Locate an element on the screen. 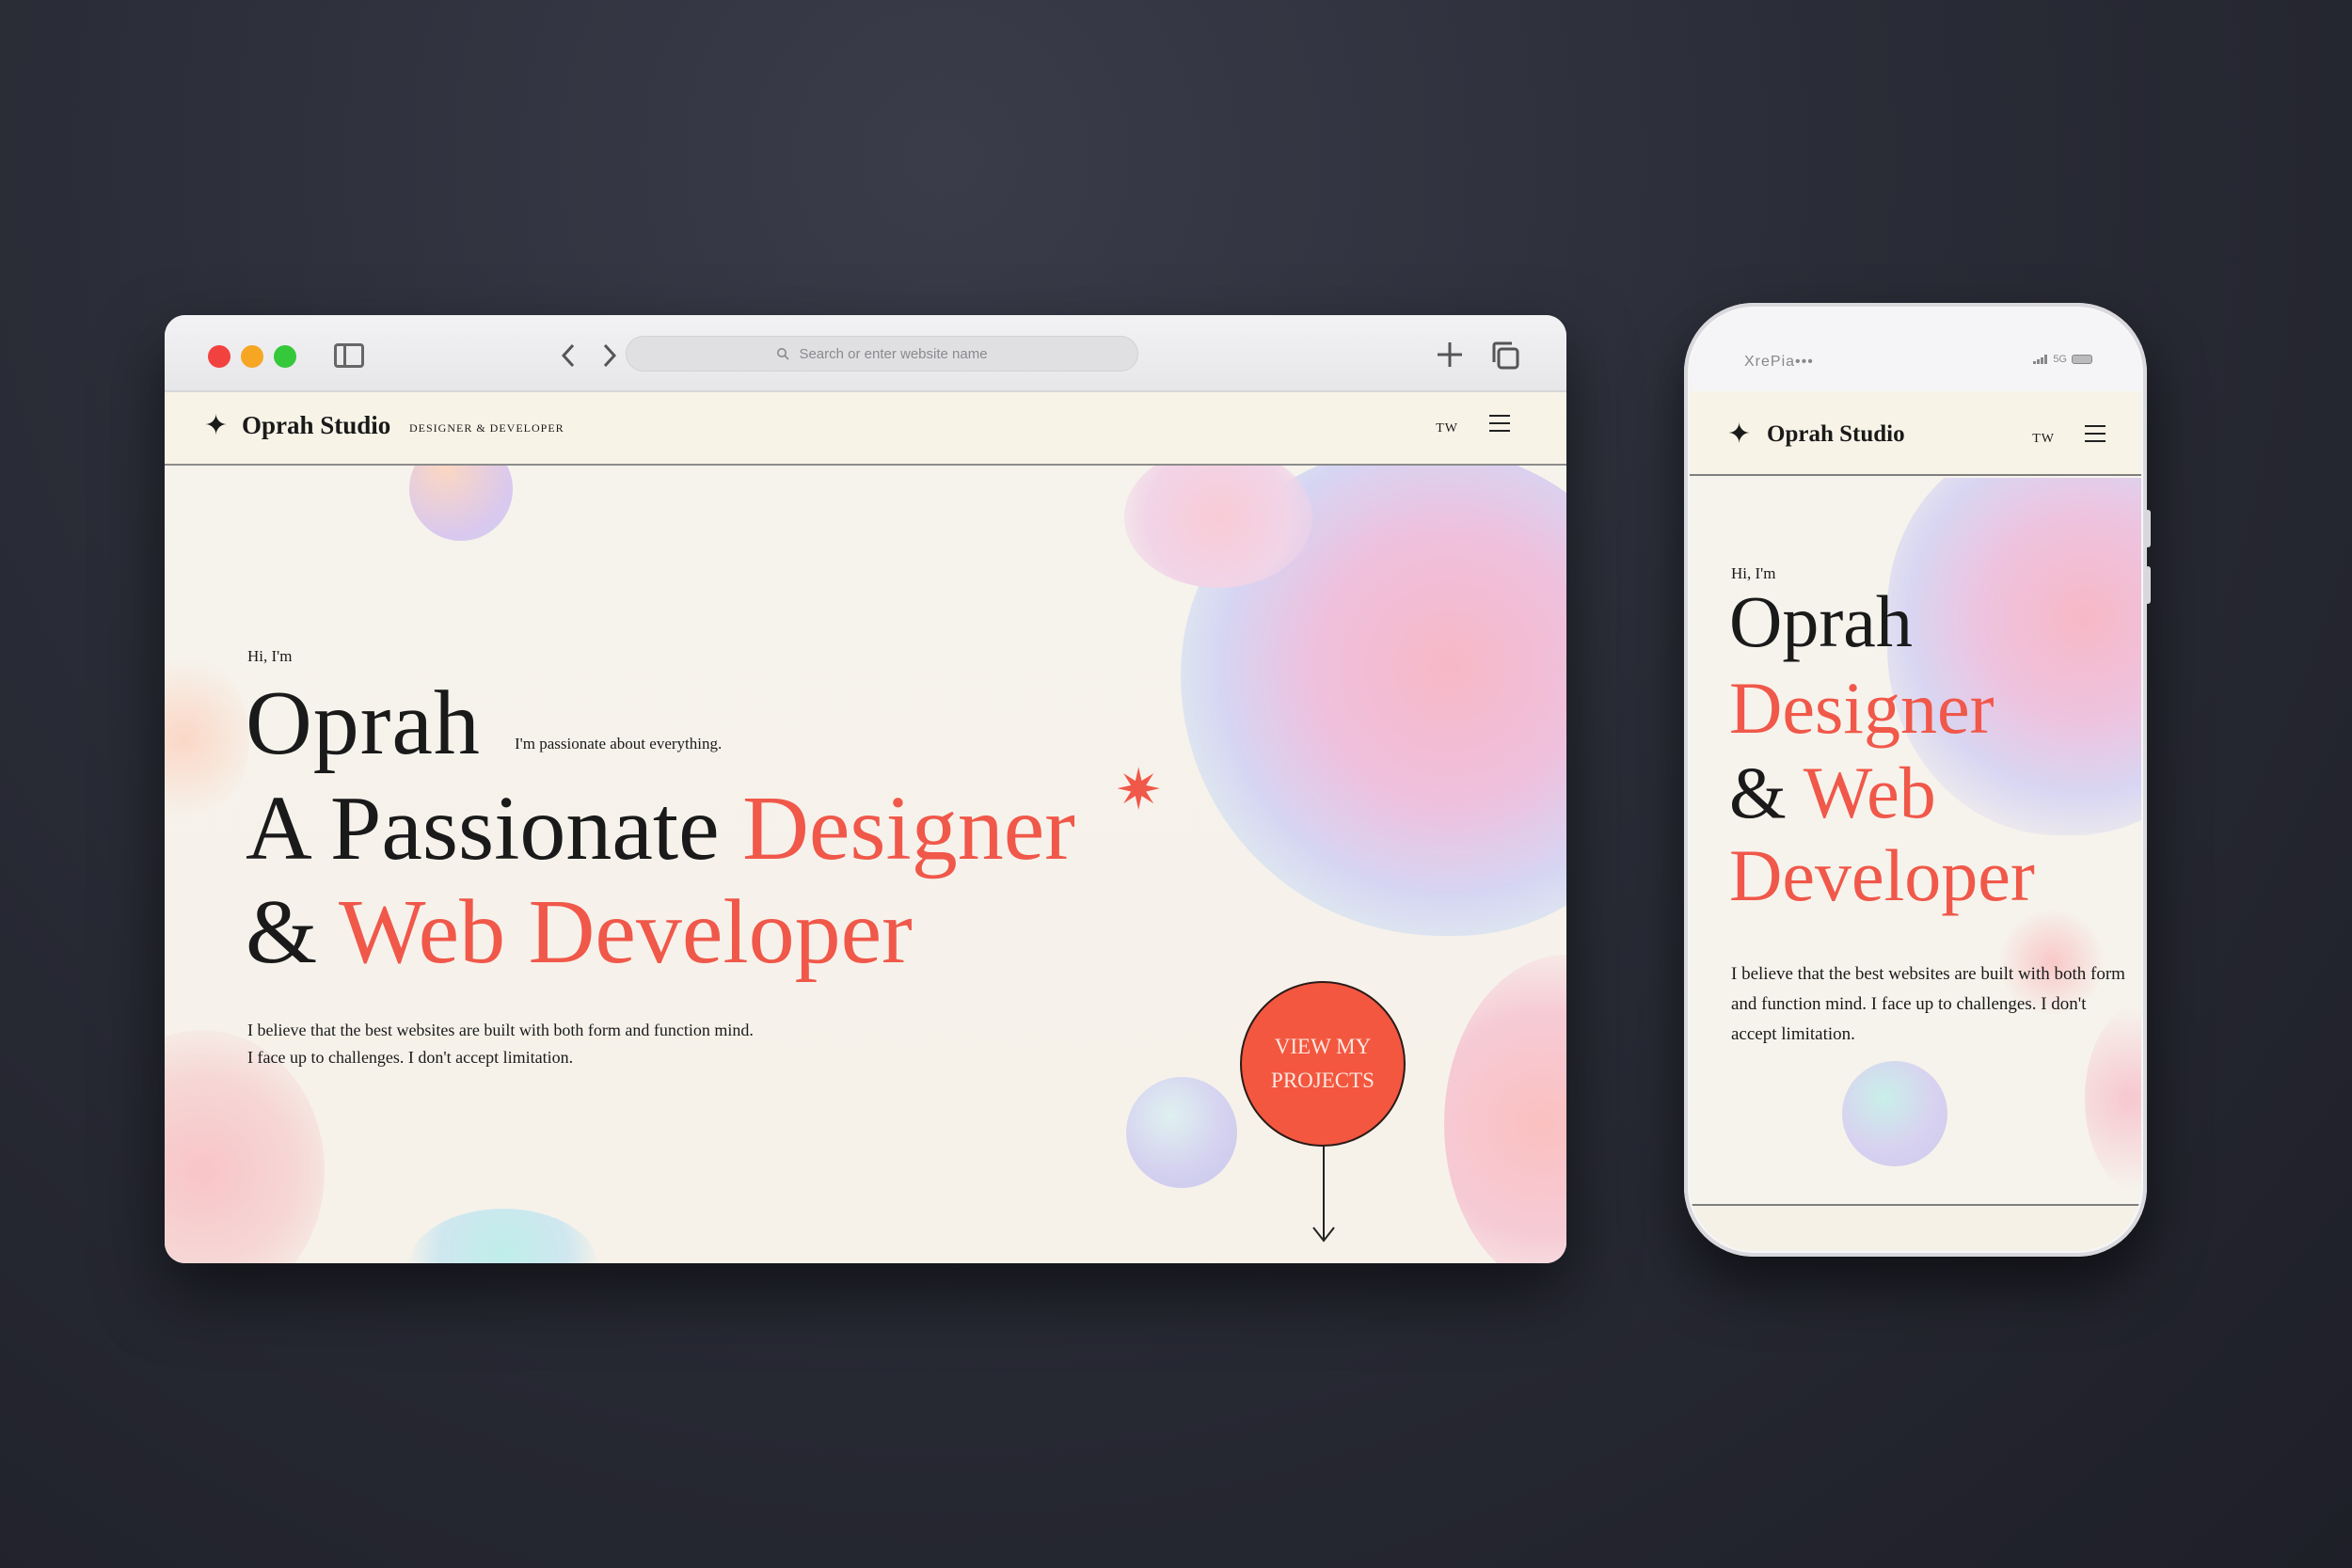 Image resolution: width=2352 pixels, height=1568 pixels. close-window-button is located at coordinates (219, 356).